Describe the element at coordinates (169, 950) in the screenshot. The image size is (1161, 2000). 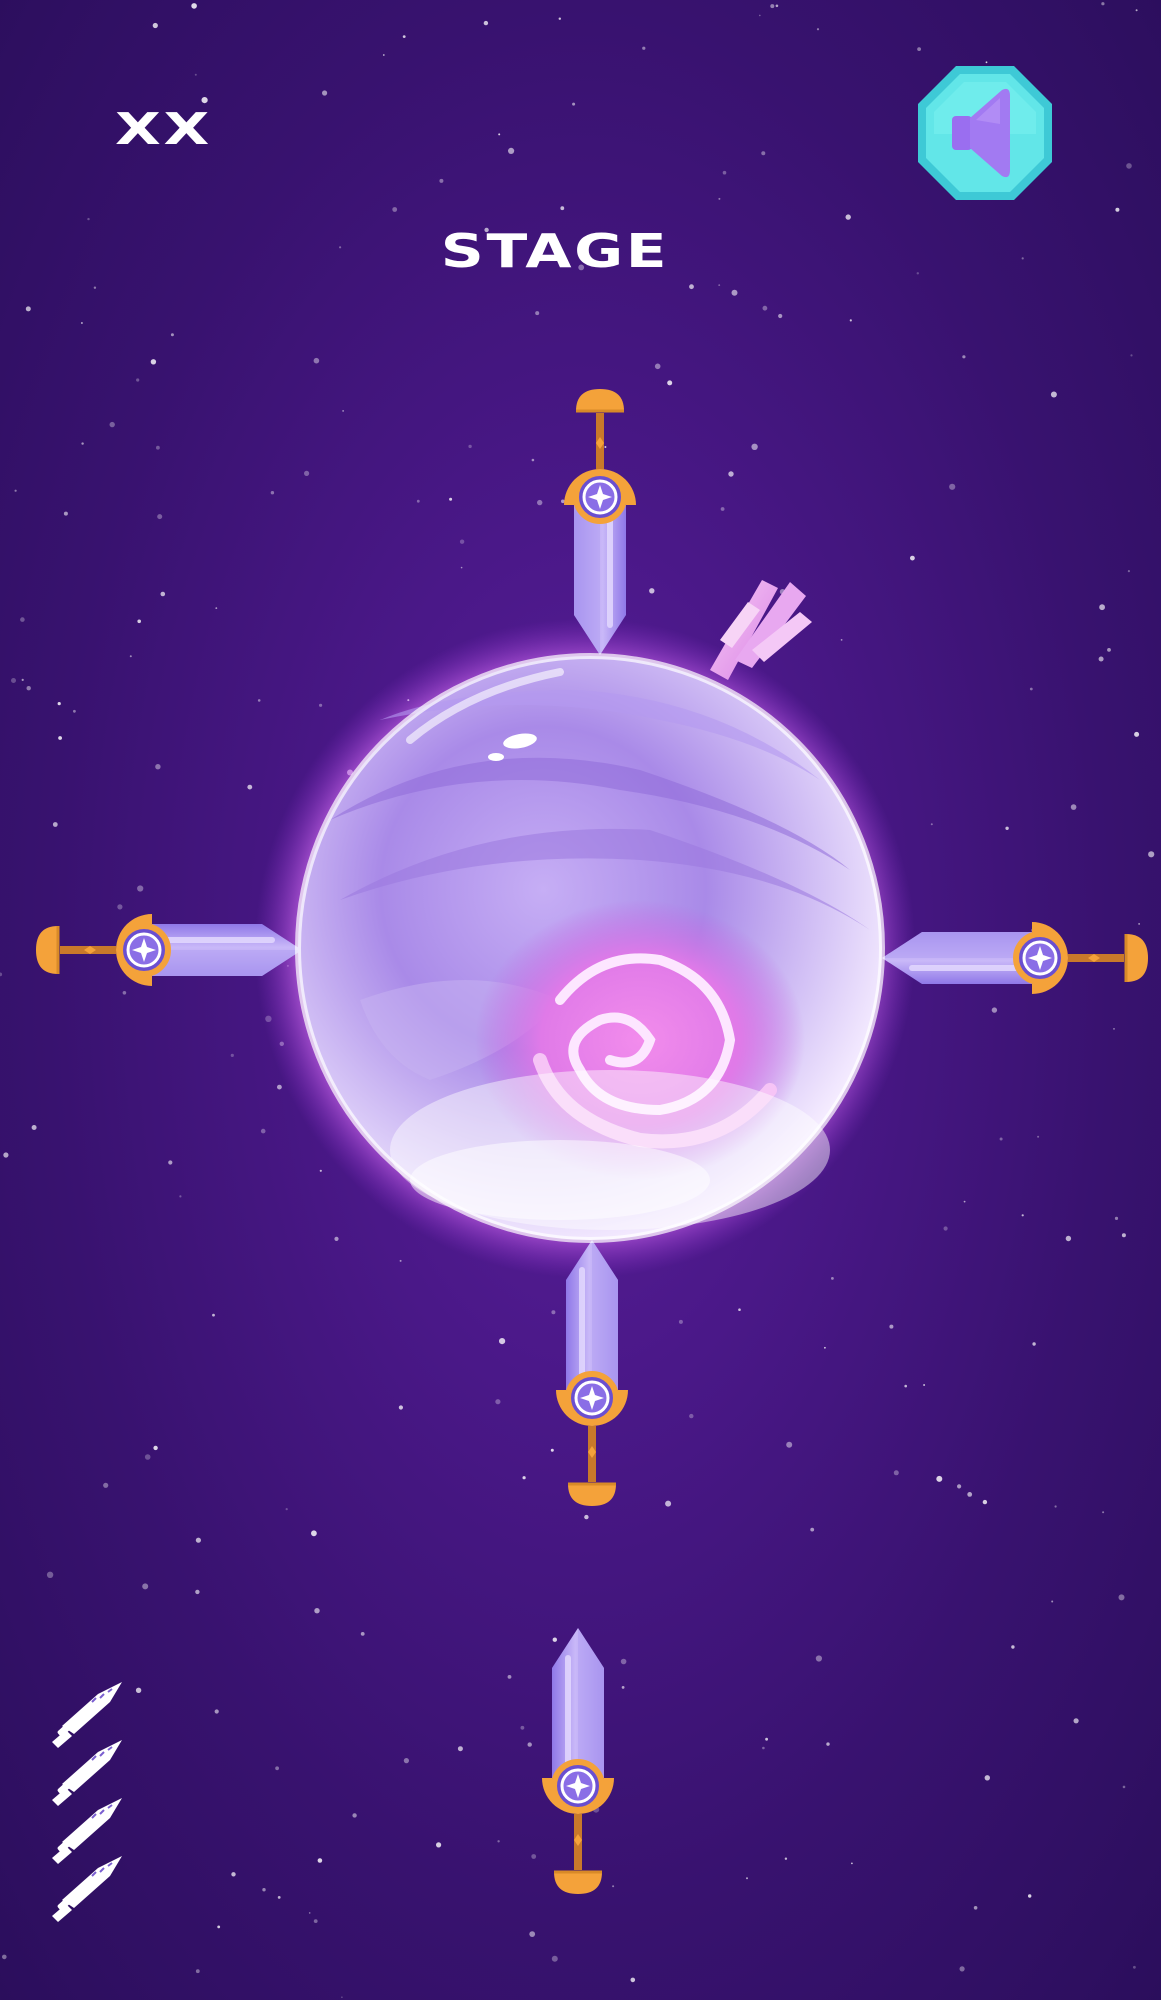
I see `stuck-knife-left` at that location.